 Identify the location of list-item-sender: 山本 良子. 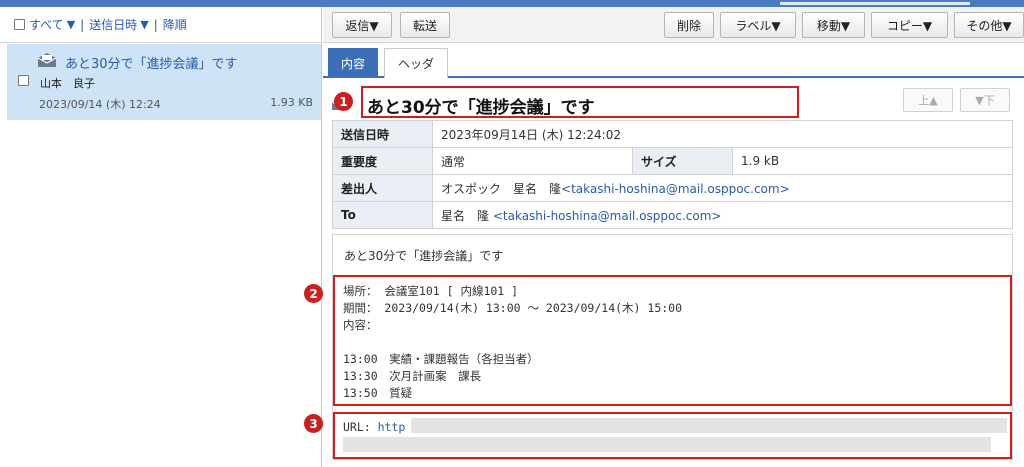
(67, 83).